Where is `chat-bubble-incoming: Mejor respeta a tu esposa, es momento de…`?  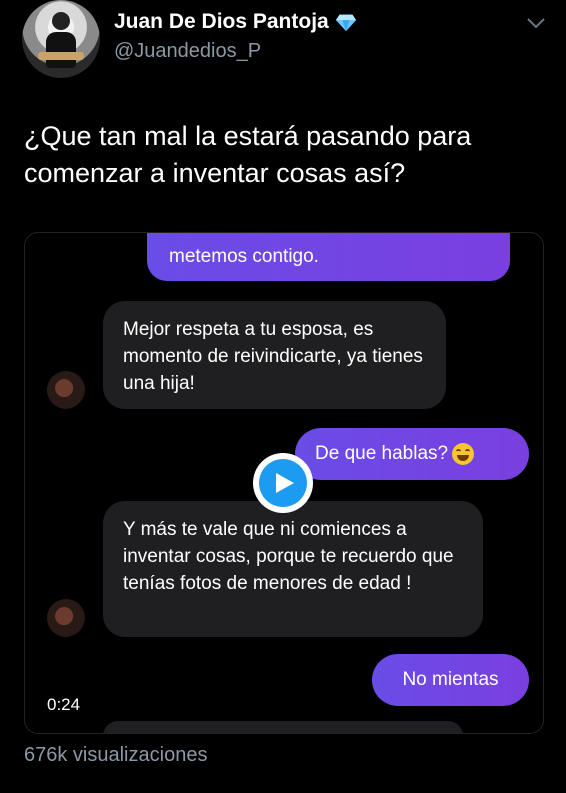
chat-bubble-incoming: Mejor respeta a tu esposa, es momento de… is located at coordinates (274, 355).